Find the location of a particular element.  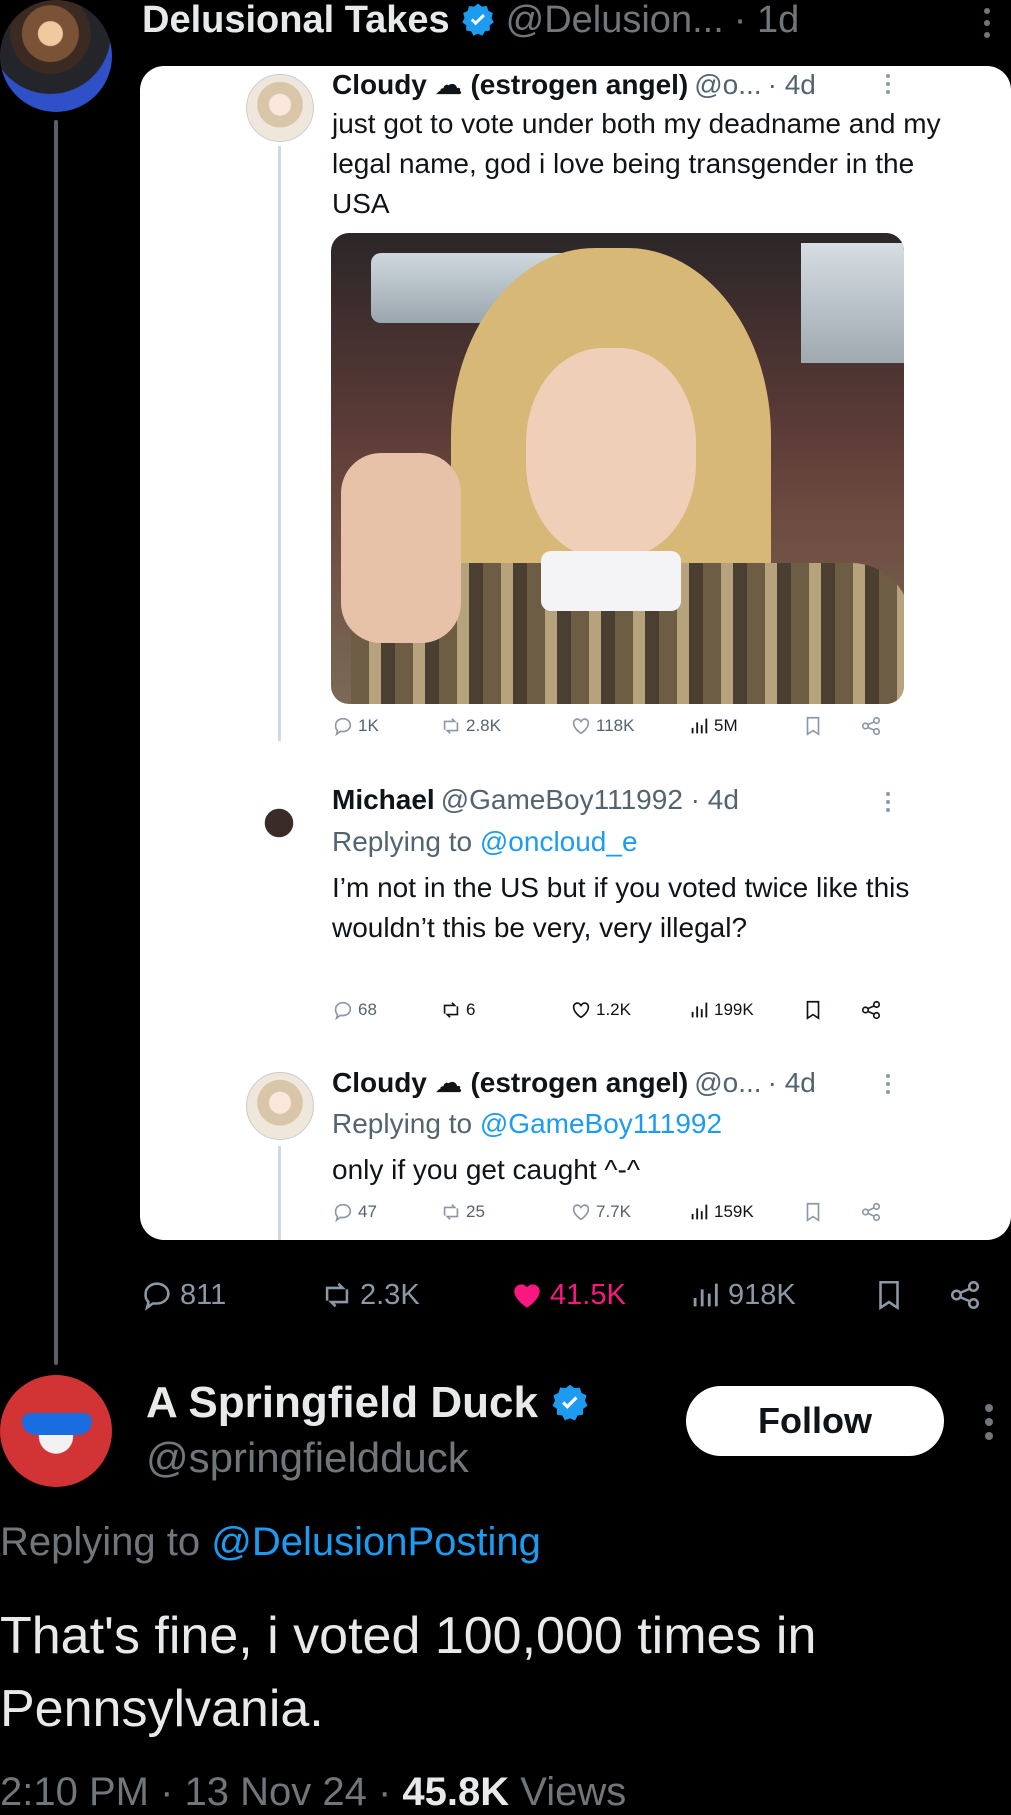

like-count: 118K is located at coordinates (602, 726).